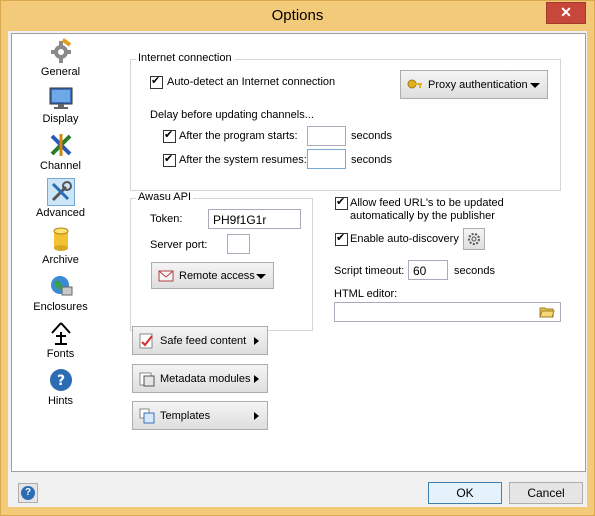 The height and width of the screenshot is (516, 595). I want to click on templates-icon, so click(147, 416).